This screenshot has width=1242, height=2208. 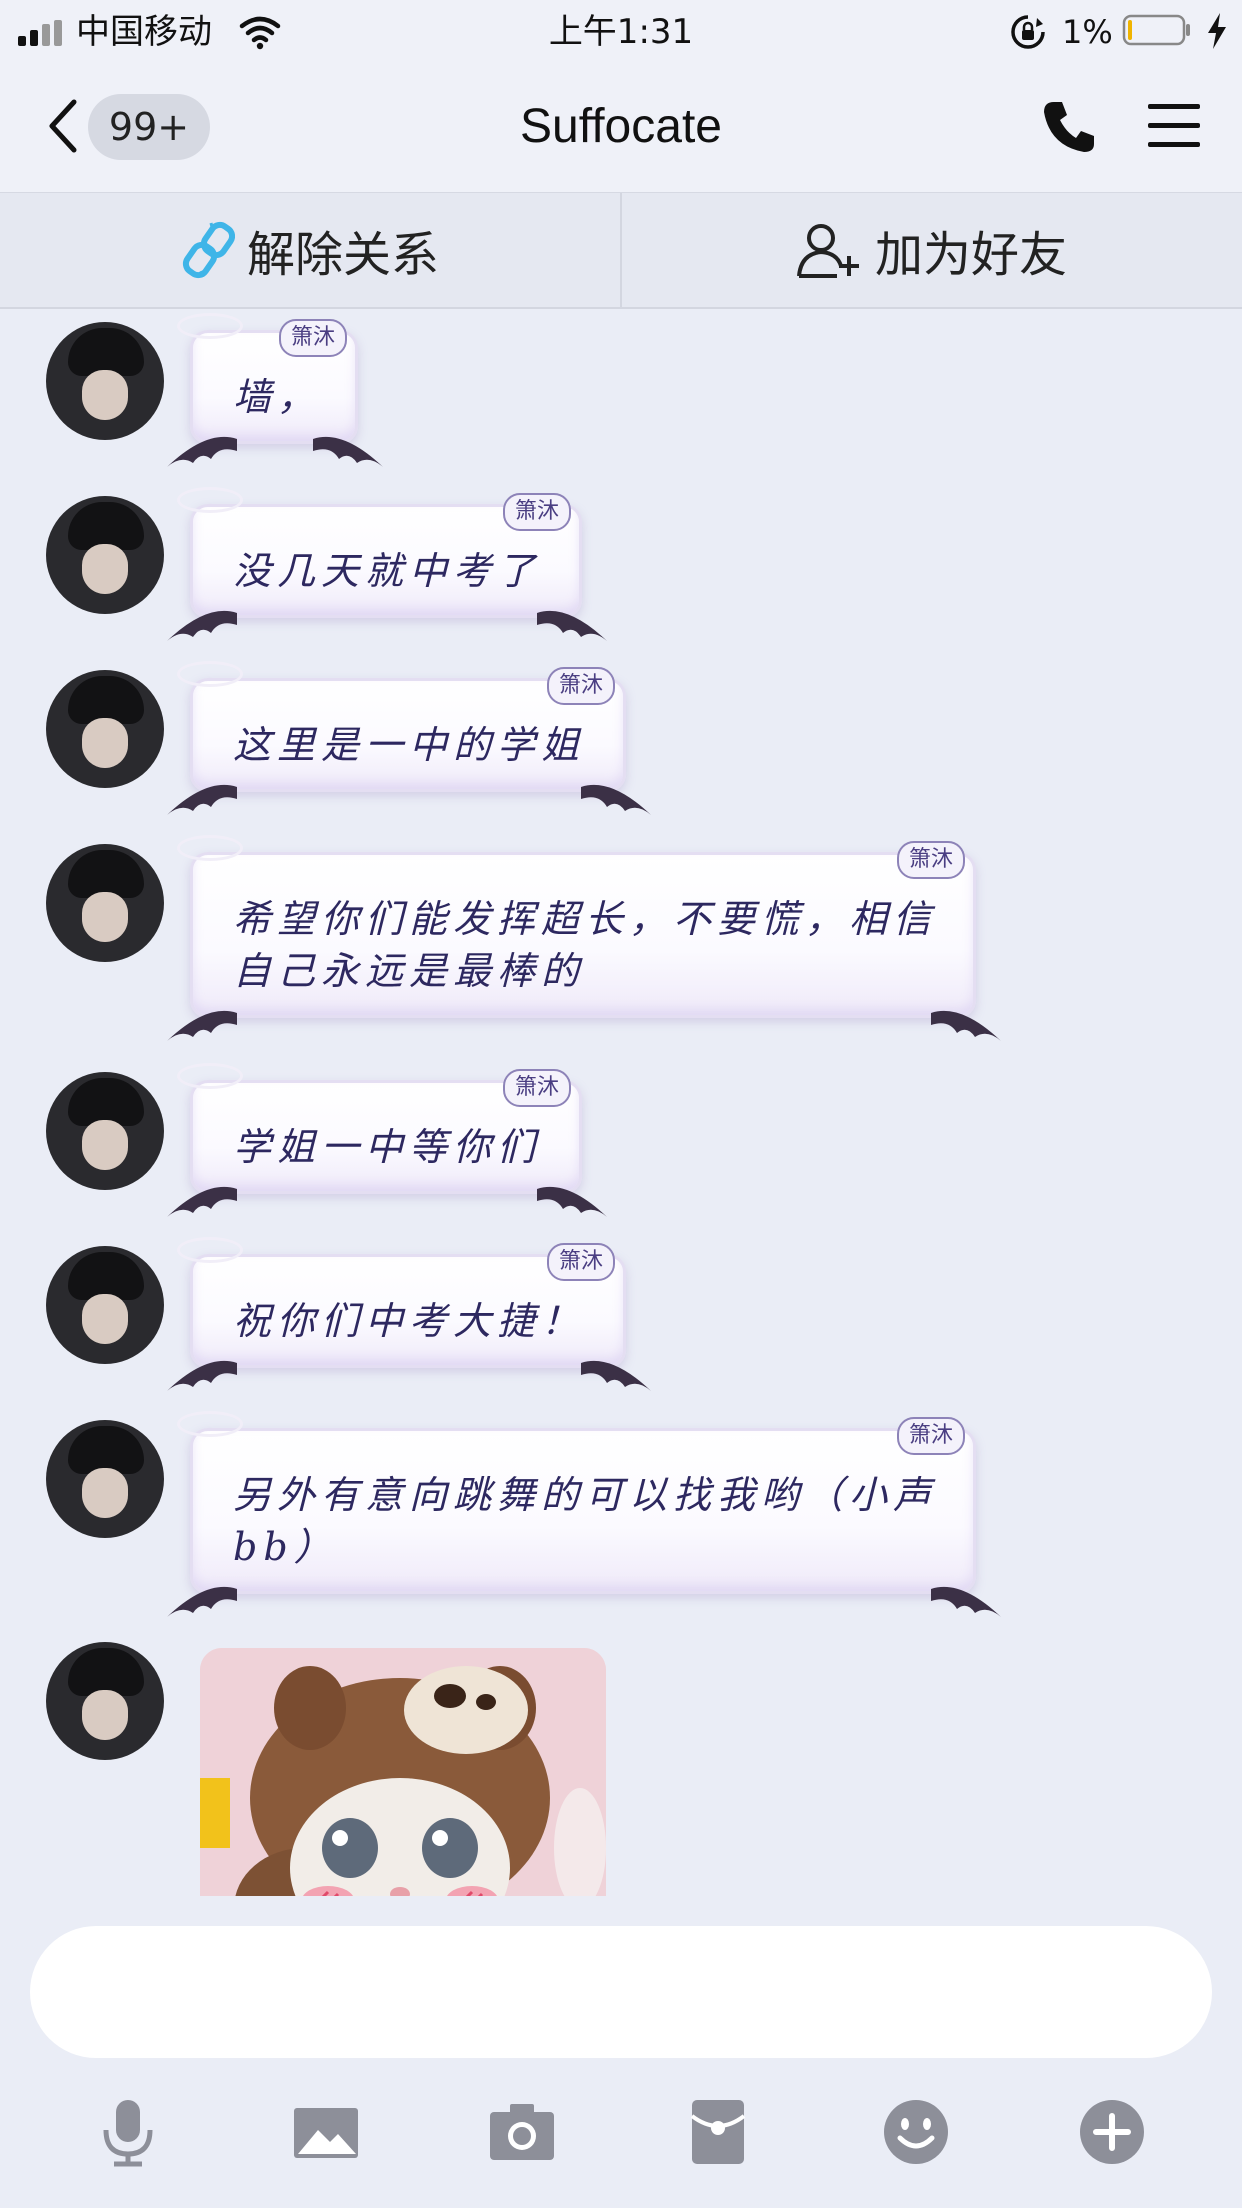 What do you see at coordinates (326, 2132) in the screenshot?
I see `image-icon` at bounding box center [326, 2132].